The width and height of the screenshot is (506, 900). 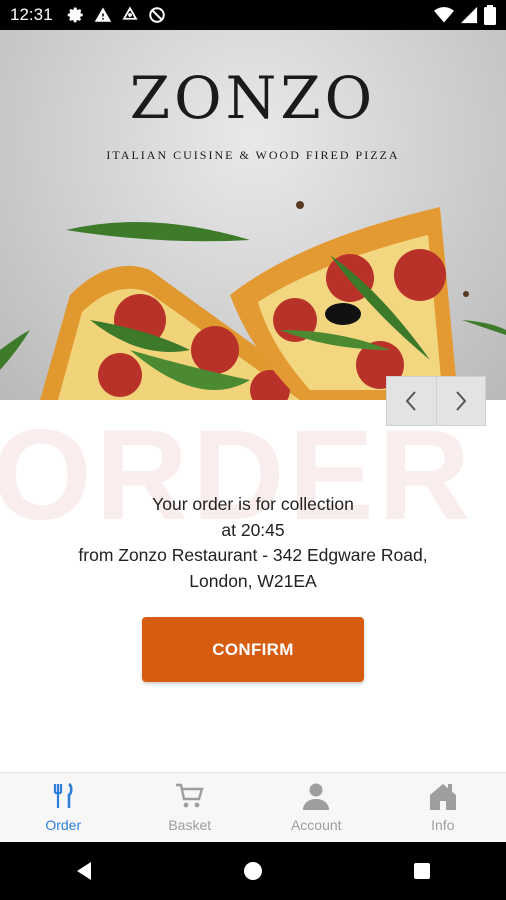 What do you see at coordinates (156, 15) in the screenshot?
I see `block-icon` at bounding box center [156, 15].